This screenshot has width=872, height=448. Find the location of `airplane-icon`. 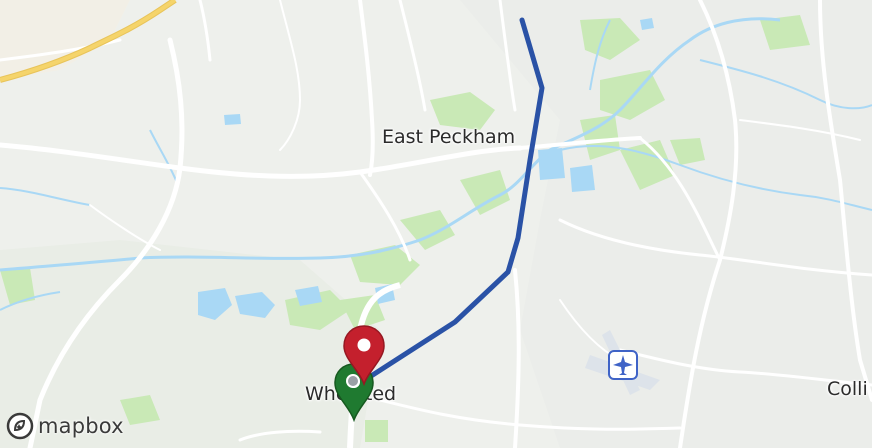

airplane-icon is located at coordinates (623, 365).